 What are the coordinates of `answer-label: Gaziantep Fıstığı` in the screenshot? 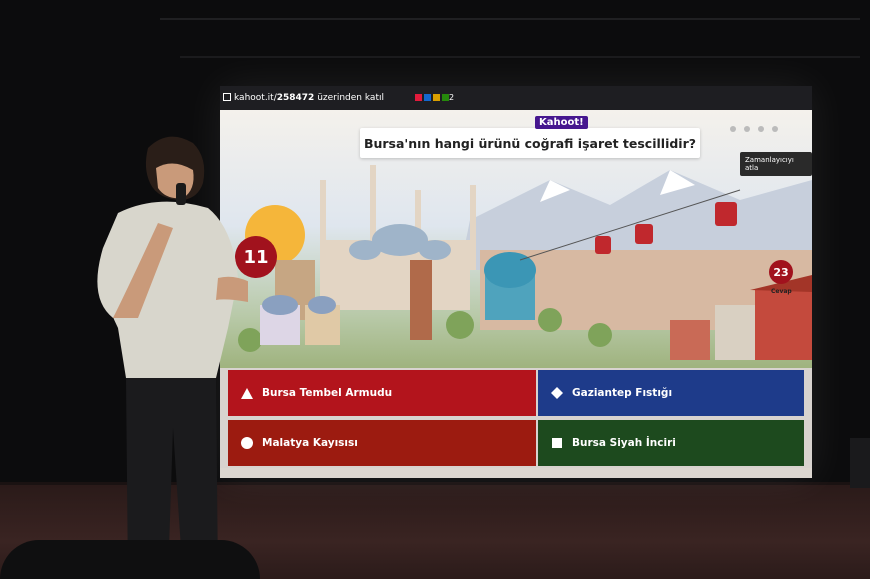 It's located at (622, 393).